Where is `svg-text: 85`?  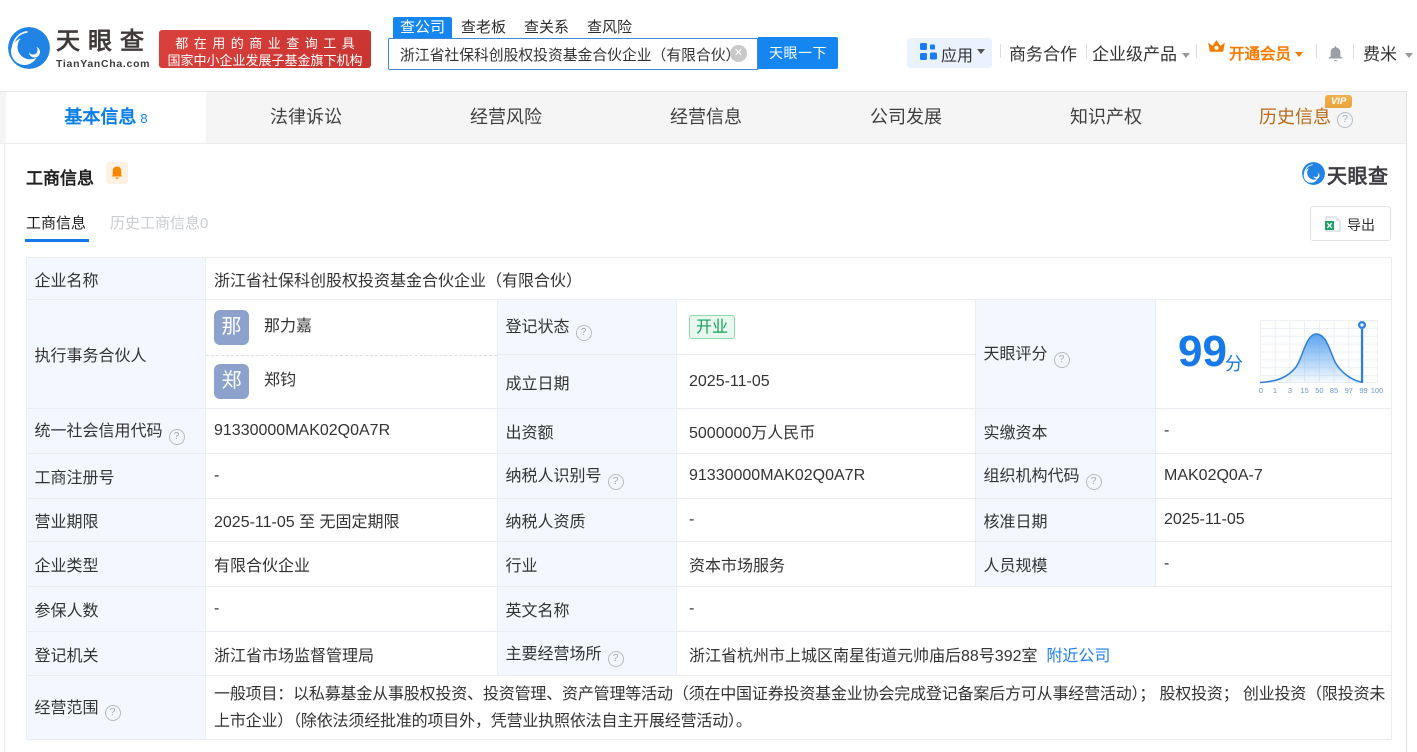 svg-text: 85 is located at coordinates (1334, 390).